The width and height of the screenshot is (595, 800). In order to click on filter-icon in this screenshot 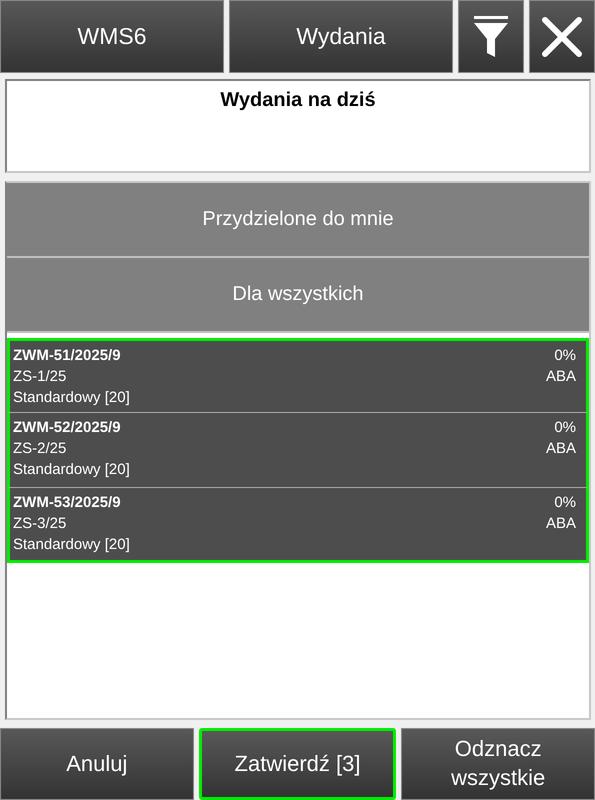, I will do `click(491, 36)`.